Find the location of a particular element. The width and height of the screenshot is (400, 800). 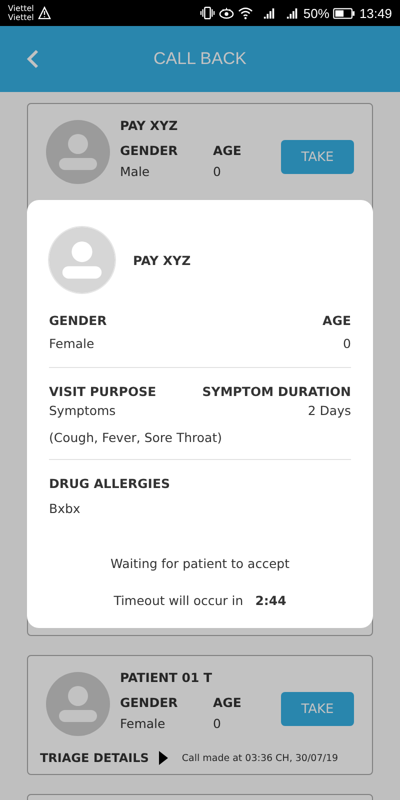

triage-details-link: TRIAGE DETAILS is located at coordinates (94, 758).